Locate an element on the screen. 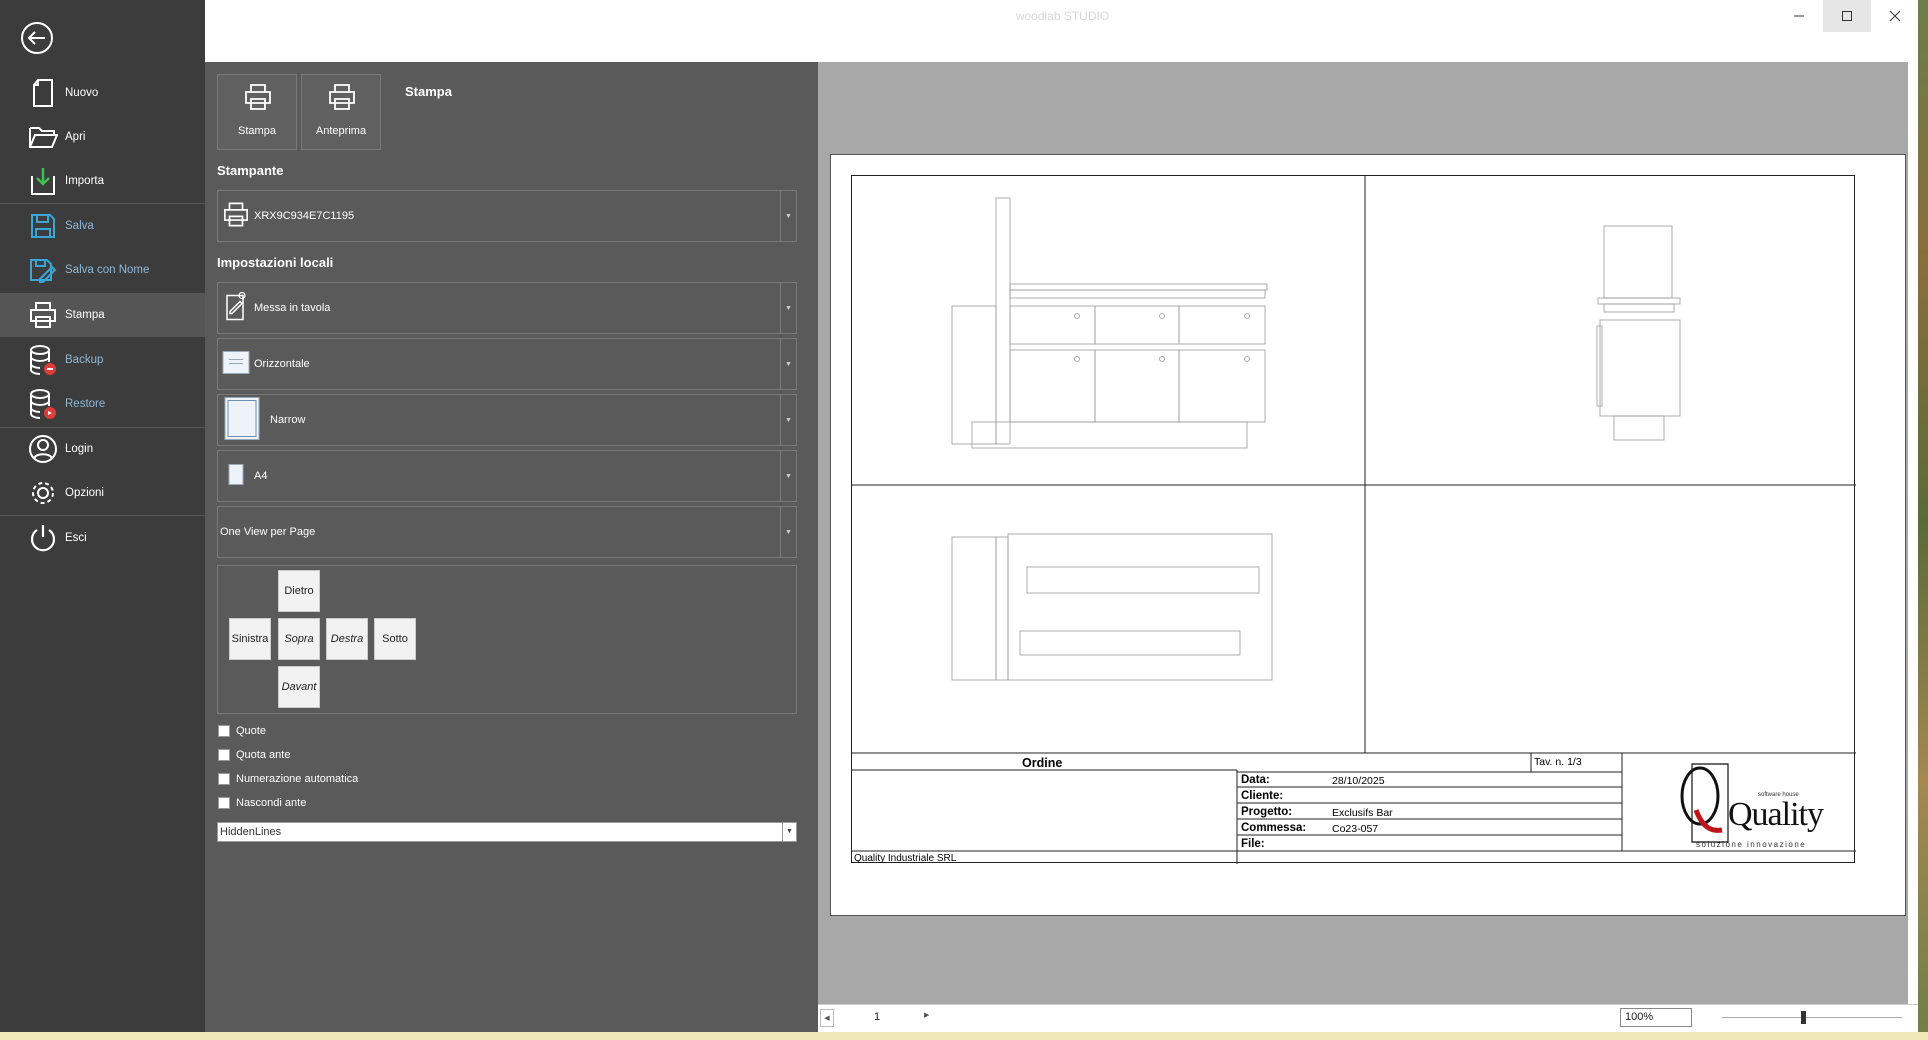  orientation-select: Orizzontale ▼ is located at coordinates (507, 364).